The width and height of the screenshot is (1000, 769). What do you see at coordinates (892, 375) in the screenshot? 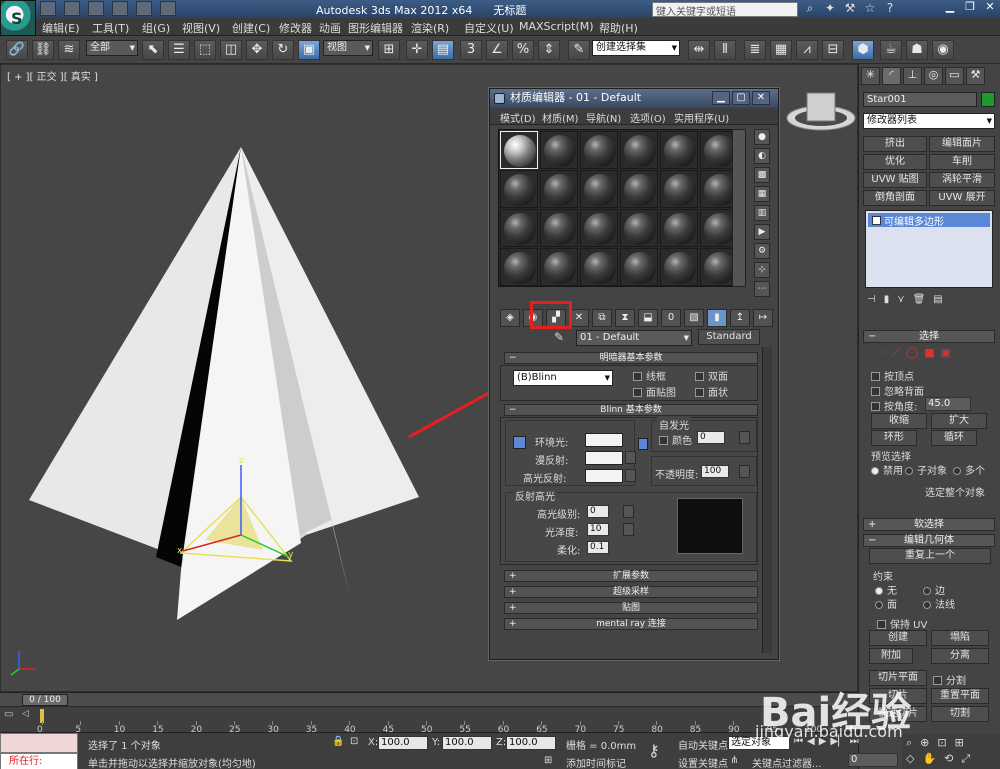
I see `by-vertex-checkbox: 按顶点` at bounding box center [892, 375].